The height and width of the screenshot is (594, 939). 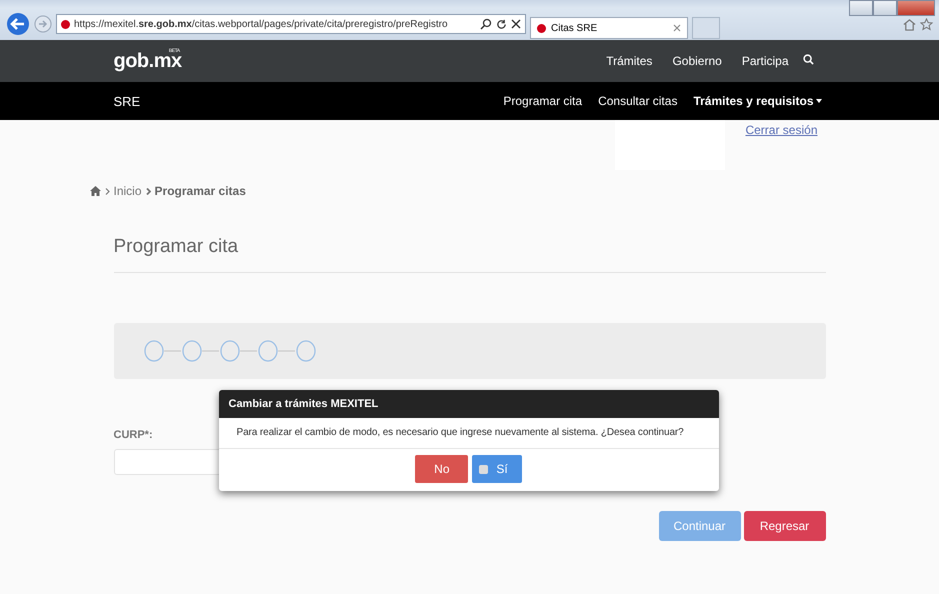 What do you see at coordinates (128, 191) in the screenshot?
I see `breadcrumb-link: Inicio` at bounding box center [128, 191].